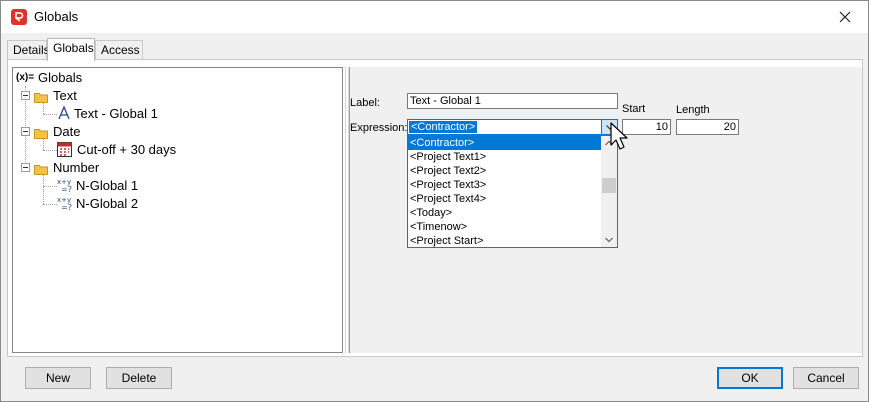  Describe the element at coordinates (107, 185) in the screenshot. I see `tree-node-label: N-Global 1` at that location.